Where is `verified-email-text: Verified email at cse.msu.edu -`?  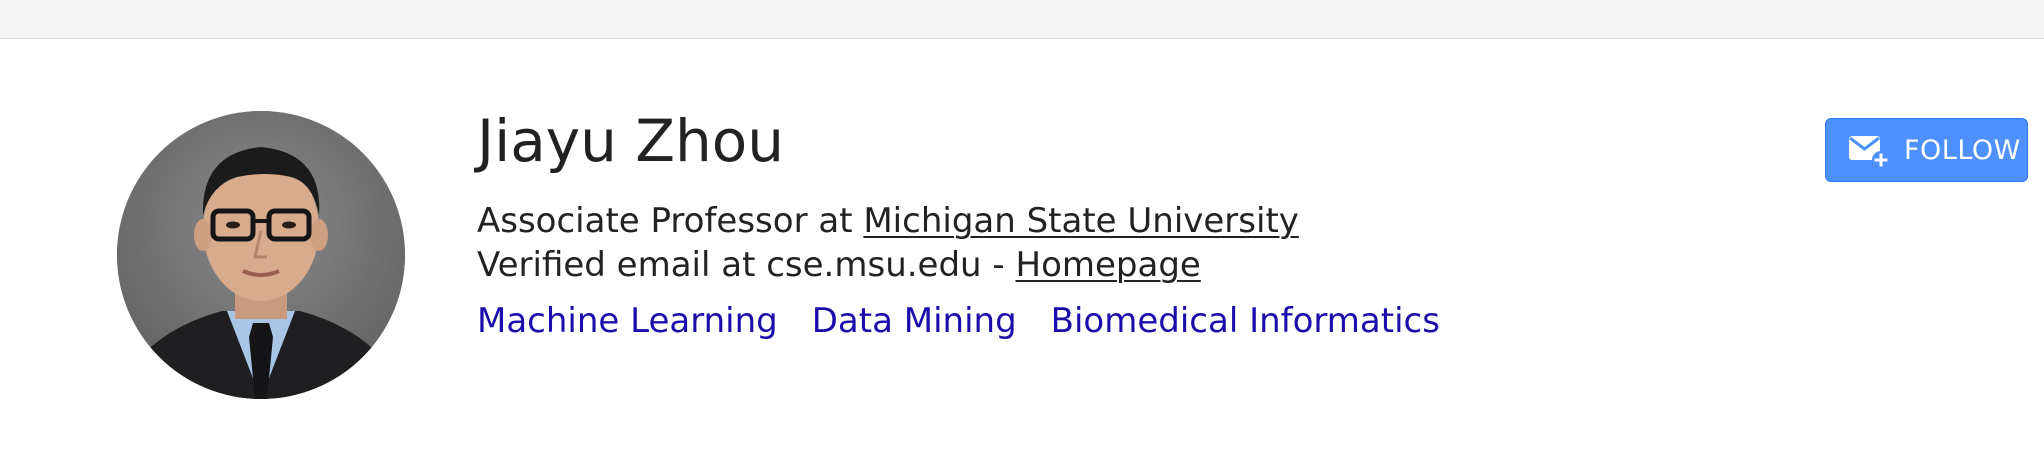
verified-email-text: Verified email at cse.msu.edu - is located at coordinates (746, 265).